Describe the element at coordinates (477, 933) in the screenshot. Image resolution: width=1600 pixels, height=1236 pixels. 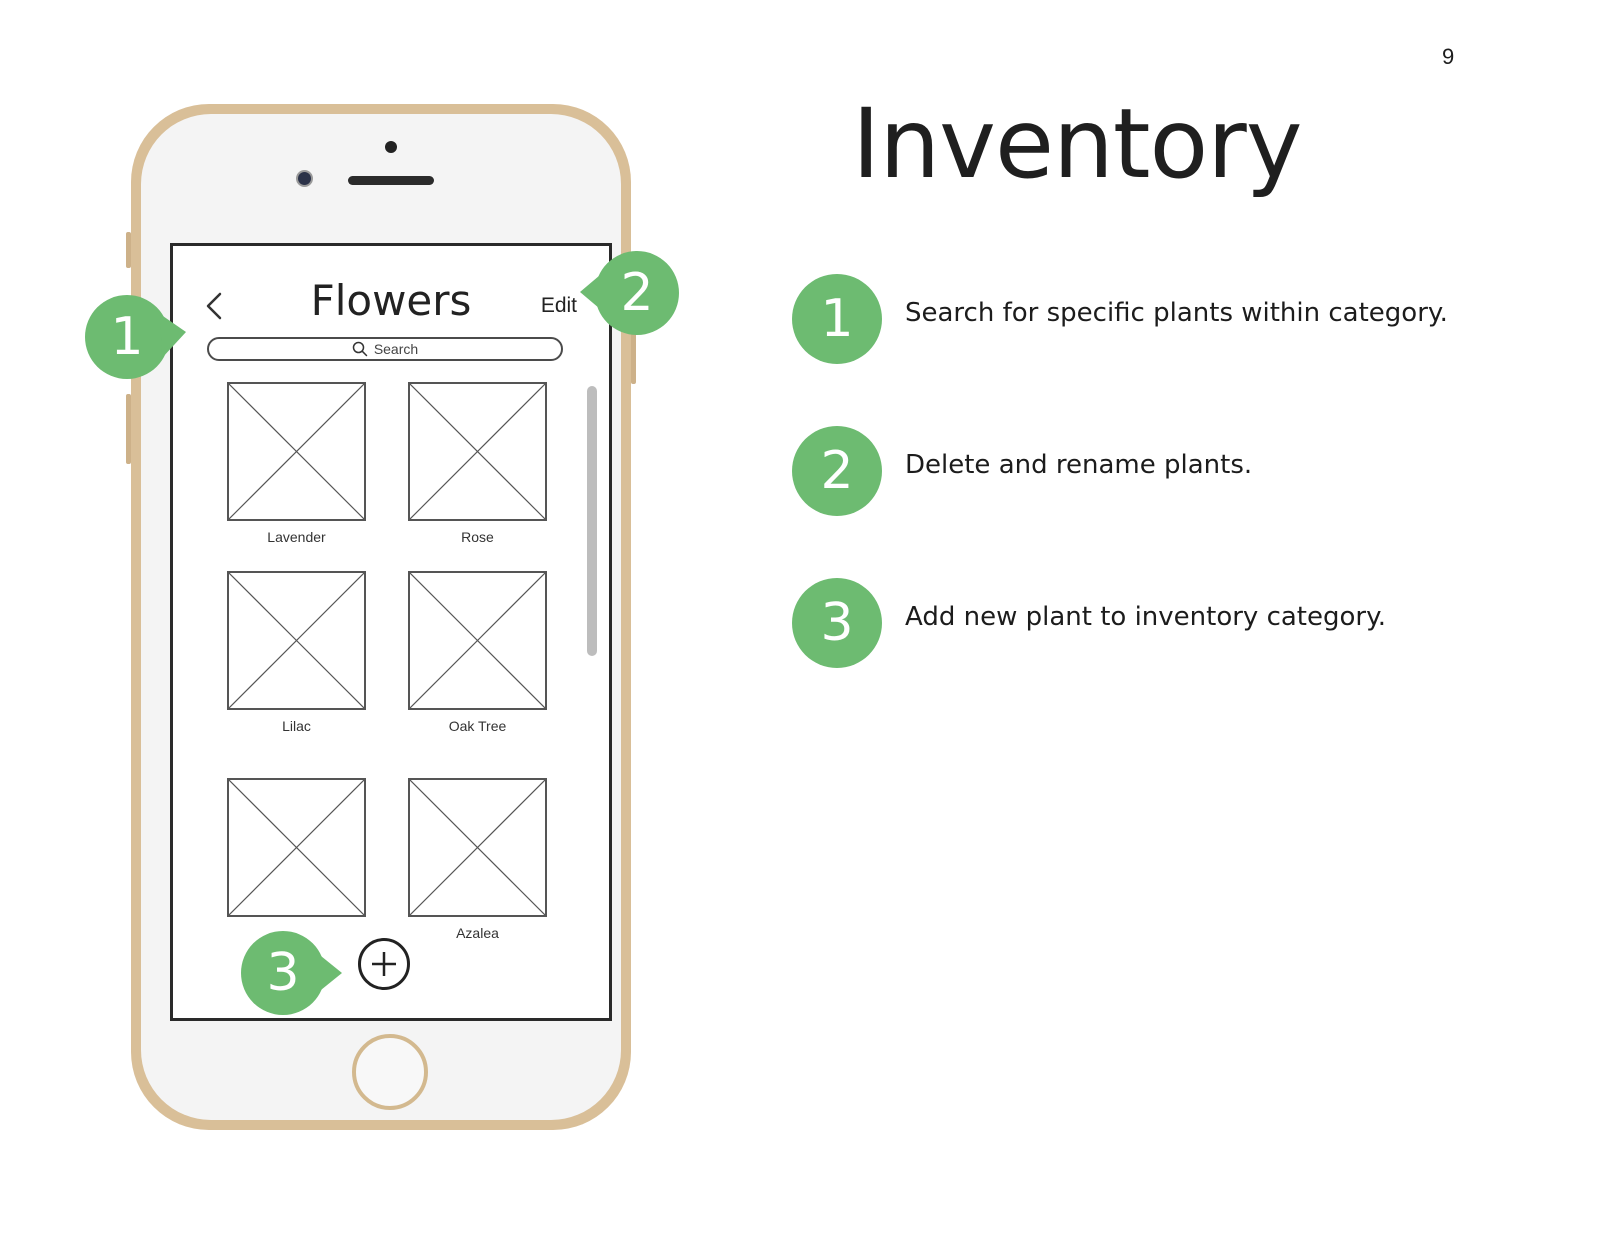
I see `plant-tile-label: Azalea` at that location.